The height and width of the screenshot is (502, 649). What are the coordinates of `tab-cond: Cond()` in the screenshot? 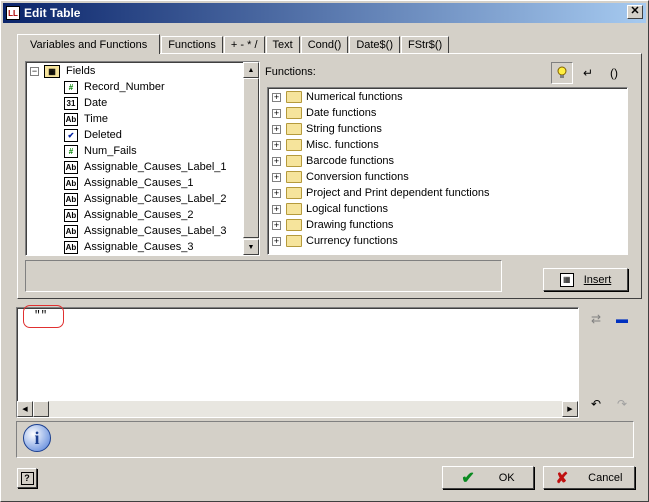 It's located at (324, 44).